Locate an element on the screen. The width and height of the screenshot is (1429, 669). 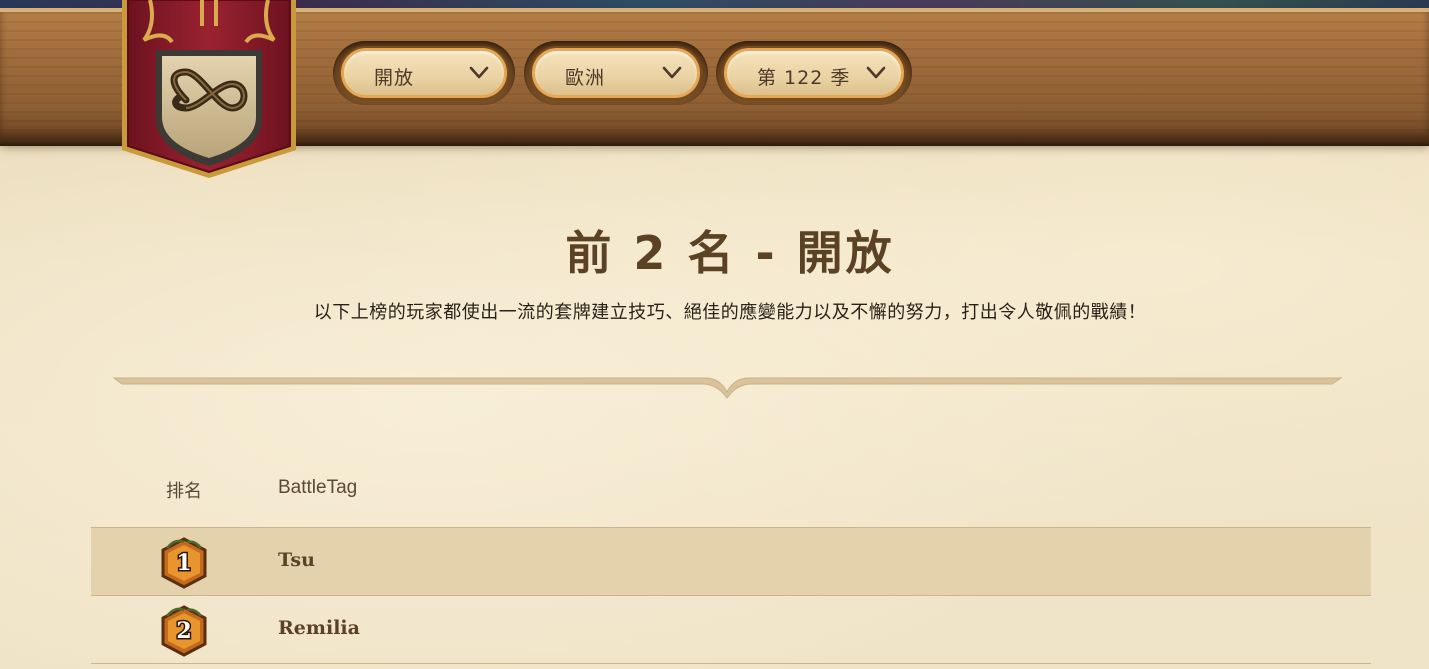
rank-number: 1 is located at coordinates (183, 563).